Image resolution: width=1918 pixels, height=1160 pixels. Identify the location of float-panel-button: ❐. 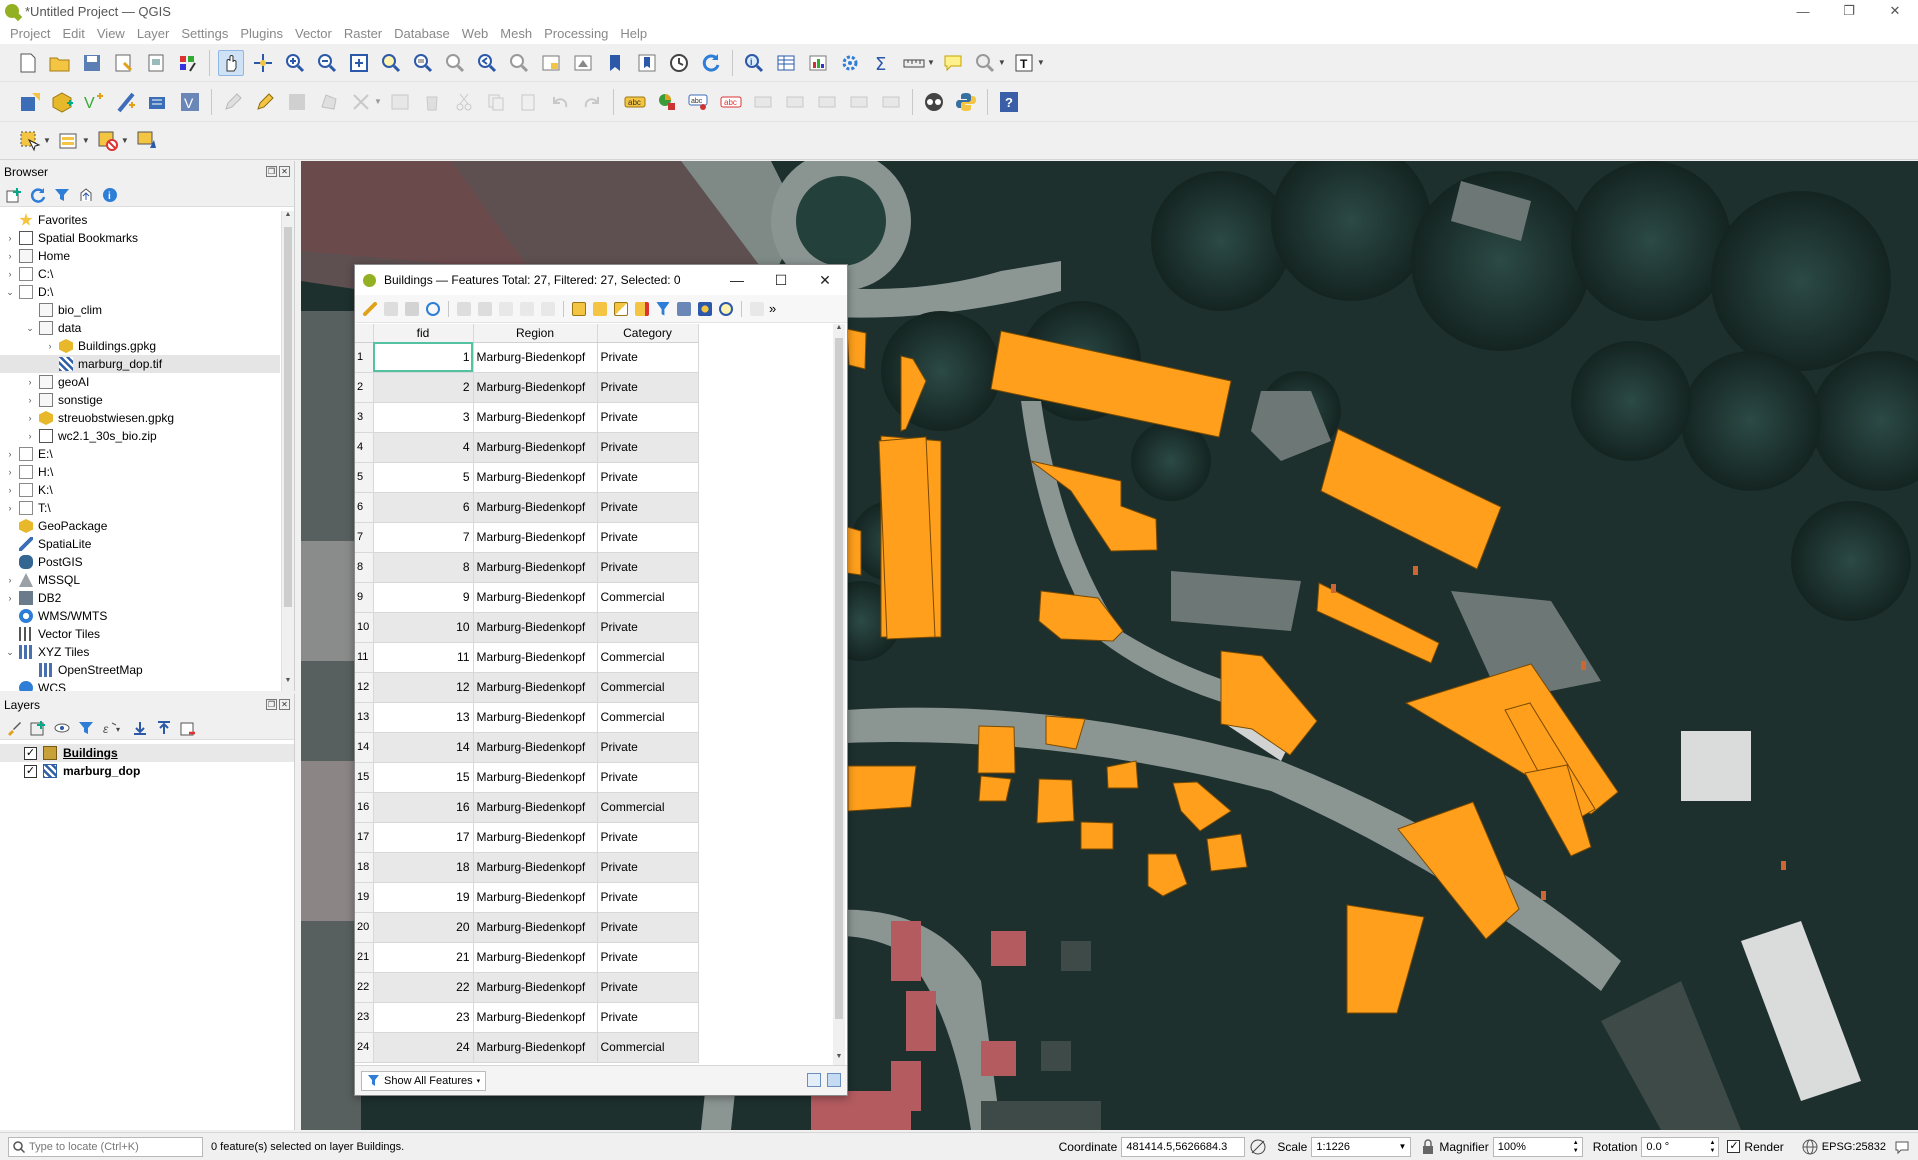
(271, 171).